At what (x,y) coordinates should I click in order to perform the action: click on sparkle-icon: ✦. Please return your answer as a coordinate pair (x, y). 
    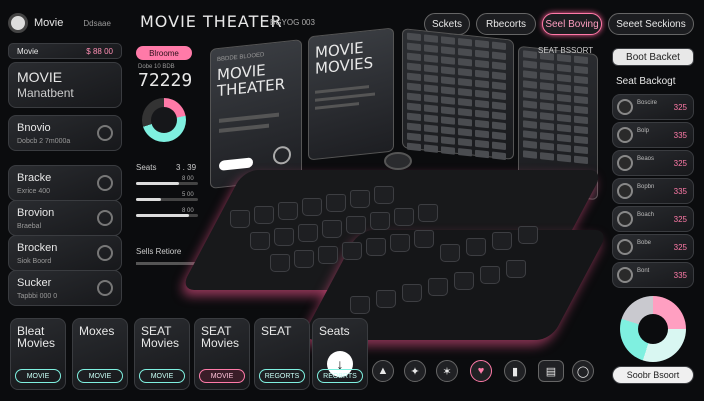
    Looking at the image, I should click on (415, 371).